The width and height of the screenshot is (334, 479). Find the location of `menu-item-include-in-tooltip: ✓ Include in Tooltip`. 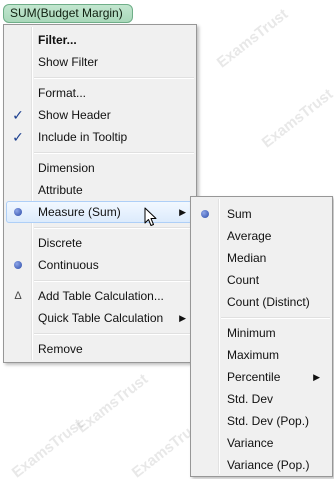

menu-item-include-in-tooltip: ✓ Include in Tooltip is located at coordinates (100, 137).